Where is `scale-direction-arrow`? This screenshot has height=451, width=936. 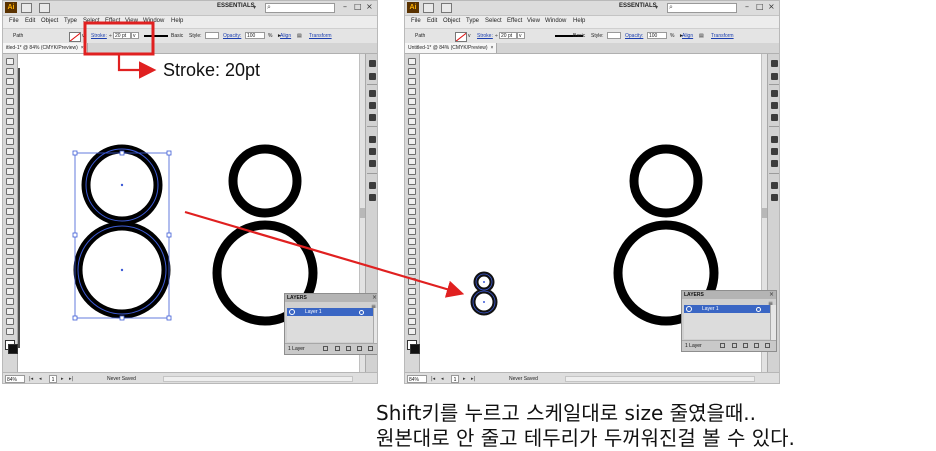
scale-direction-arrow is located at coordinates (324, 254).